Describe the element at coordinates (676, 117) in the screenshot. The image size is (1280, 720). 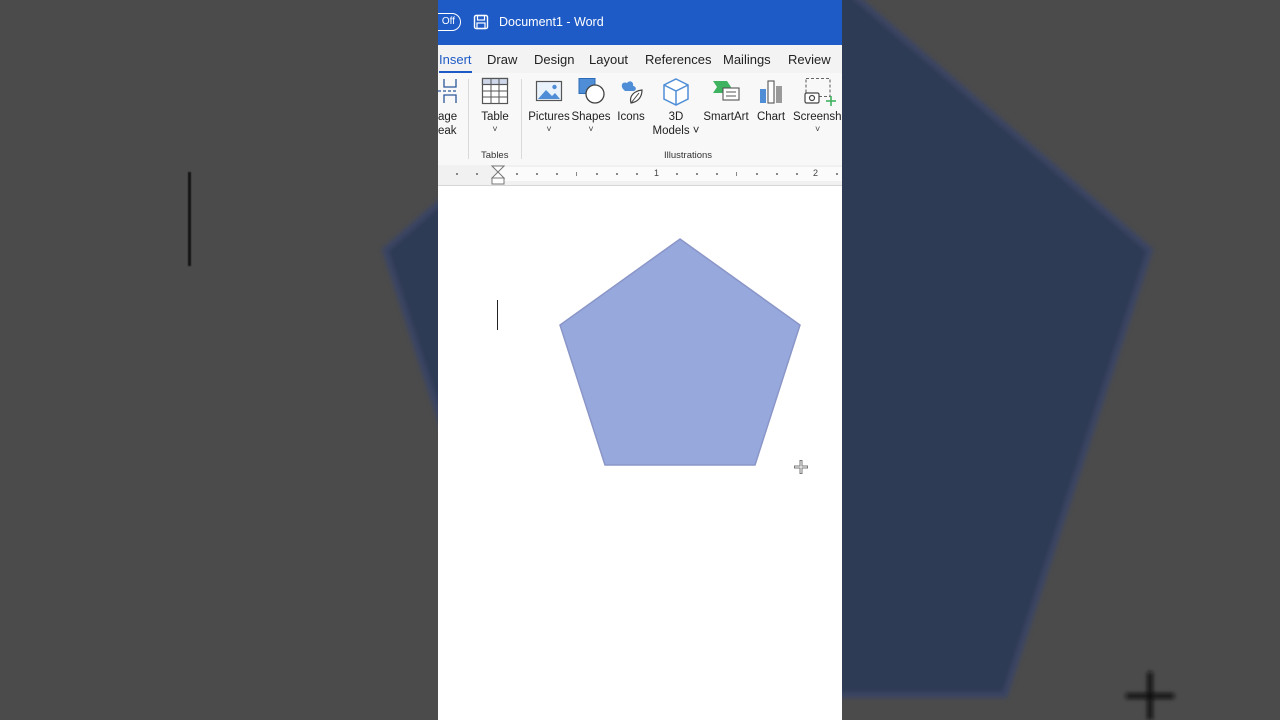
I see `3d-models-label-1: 3D` at that location.